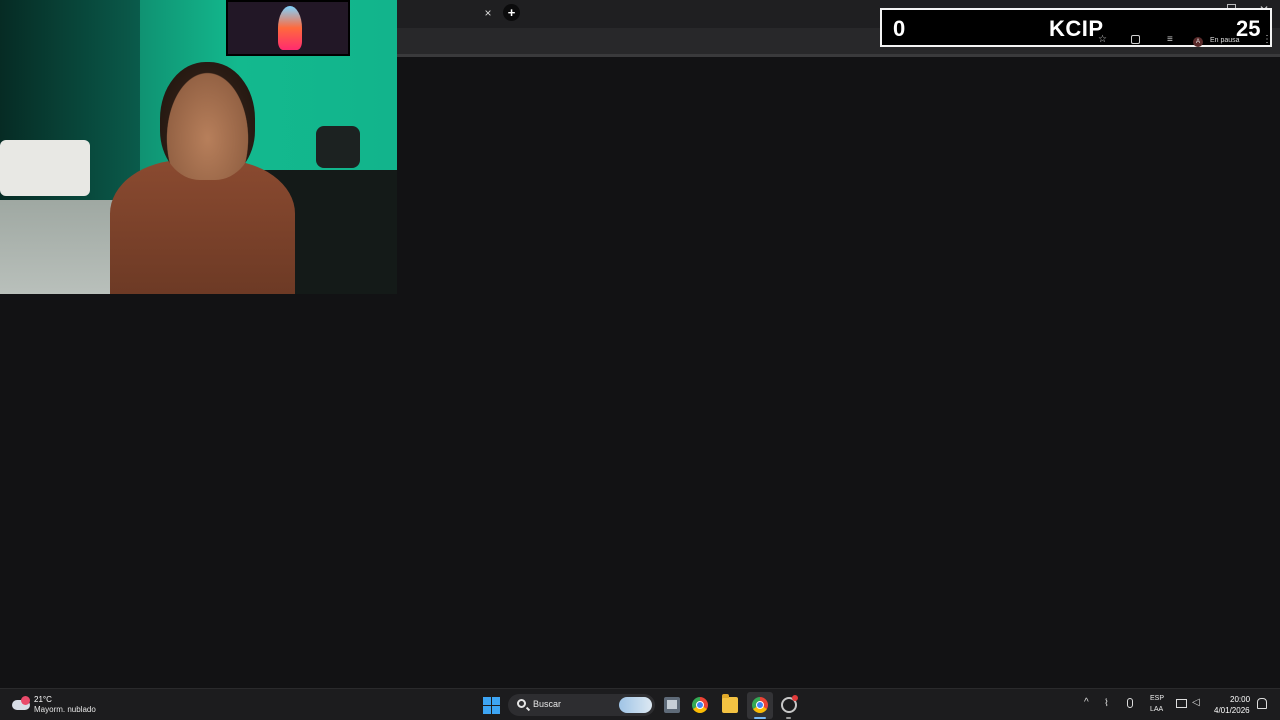 The height and width of the screenshot is (720, 1280). What do you see at coordinates (1157, 698) in the screenshot?
I see `language-code: ESP` at bounding box center [1157, 698].